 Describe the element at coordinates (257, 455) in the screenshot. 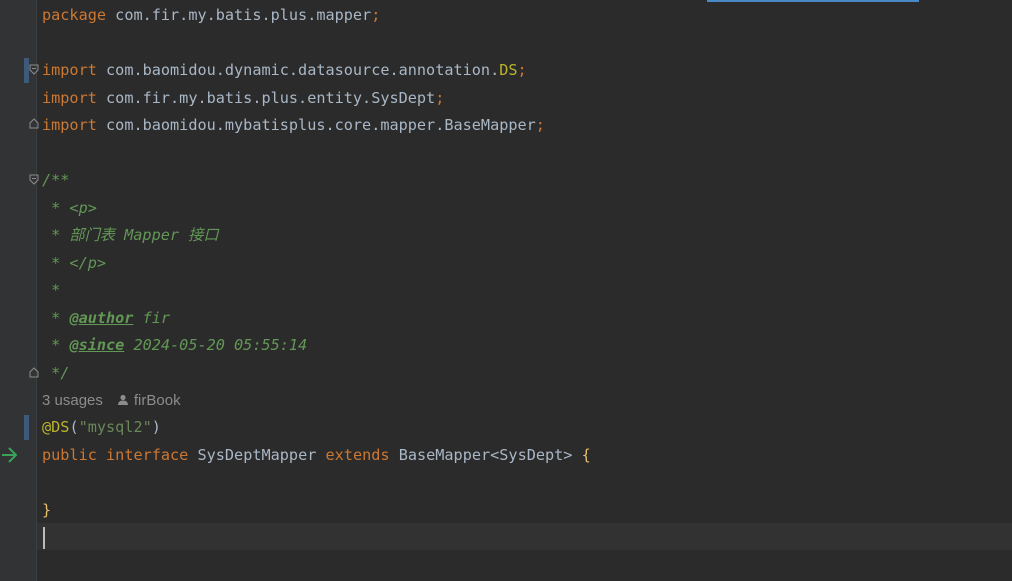

I see `interface-name: SysDeptMapper` at that location.